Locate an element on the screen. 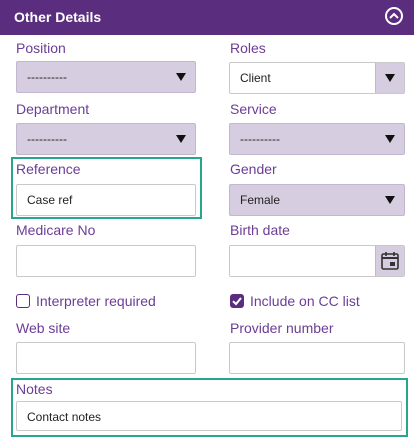 This screenshot has height=438, width=414. department-label: Department is located at coordinates (53, 109).